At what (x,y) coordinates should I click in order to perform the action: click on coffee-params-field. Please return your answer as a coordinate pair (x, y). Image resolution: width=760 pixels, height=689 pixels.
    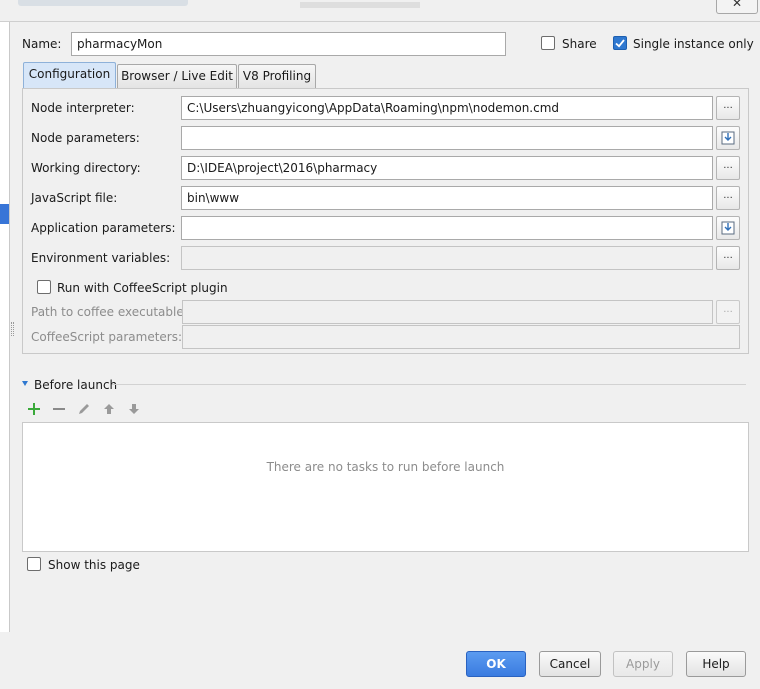
    Looking at the image, I should click on (461, 337).